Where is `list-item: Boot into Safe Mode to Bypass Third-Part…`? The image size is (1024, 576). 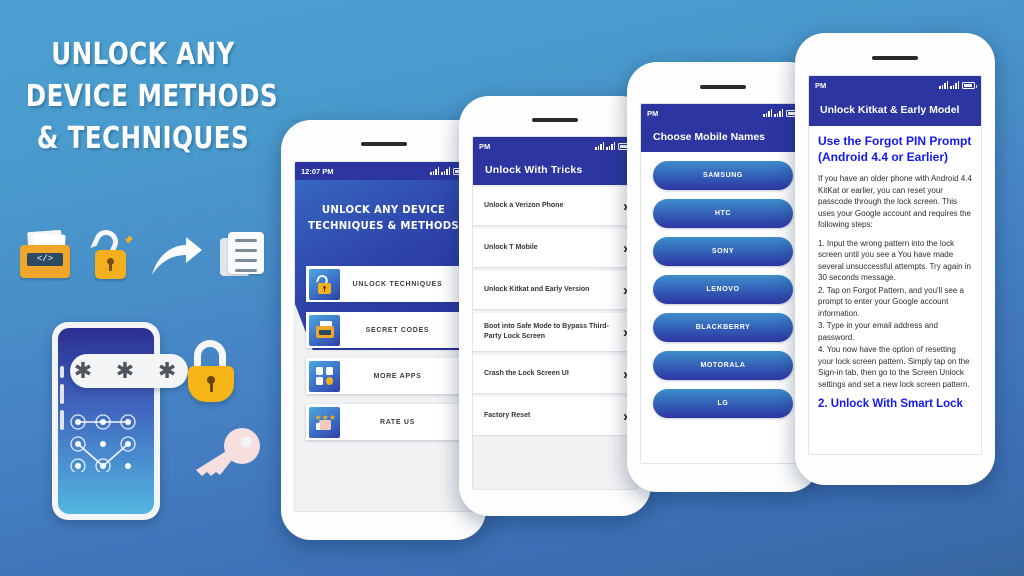 list-item: Boot into Safe Mode to Bypass Third-Part… is located at coordinates (555, 332).